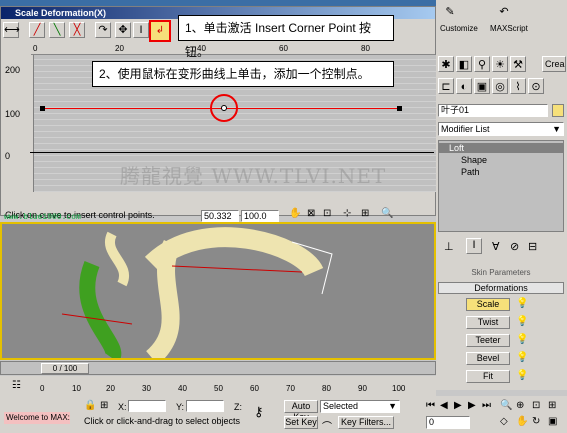 The image size is (567, 433). What do you see at coordinates (500, 64) in the screenshot?
I see `light-icon: ☀` at bounding box center [500, 64].